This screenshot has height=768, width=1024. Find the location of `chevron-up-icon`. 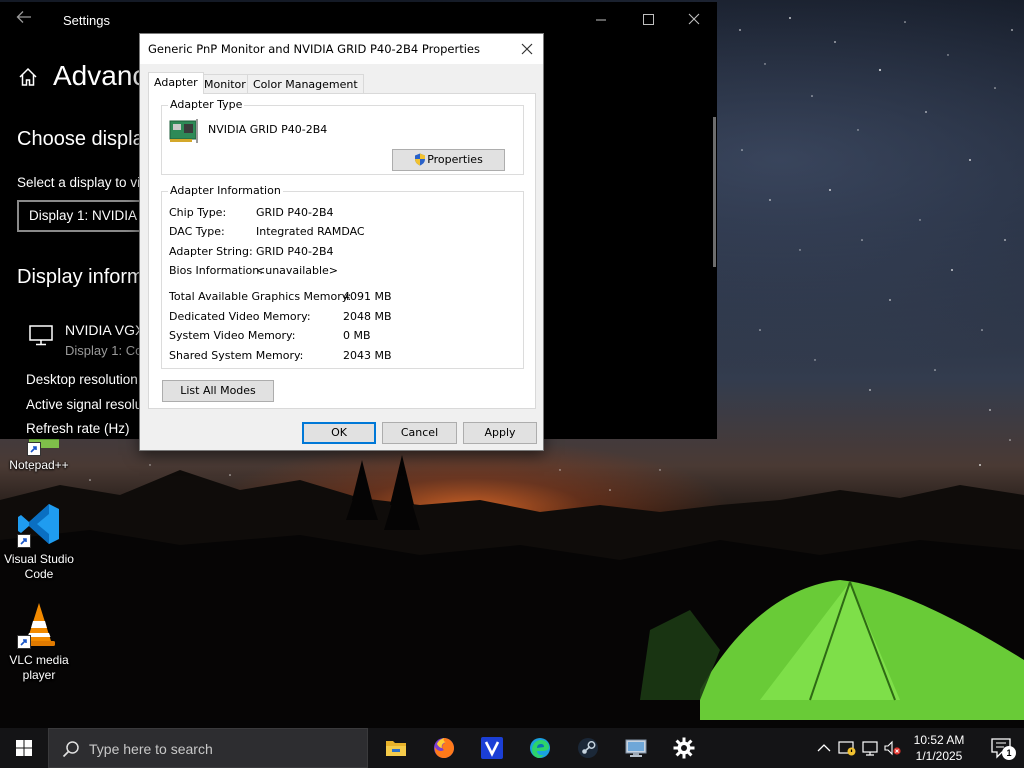

chevron-up-icon is located at coordinates (824, 748).